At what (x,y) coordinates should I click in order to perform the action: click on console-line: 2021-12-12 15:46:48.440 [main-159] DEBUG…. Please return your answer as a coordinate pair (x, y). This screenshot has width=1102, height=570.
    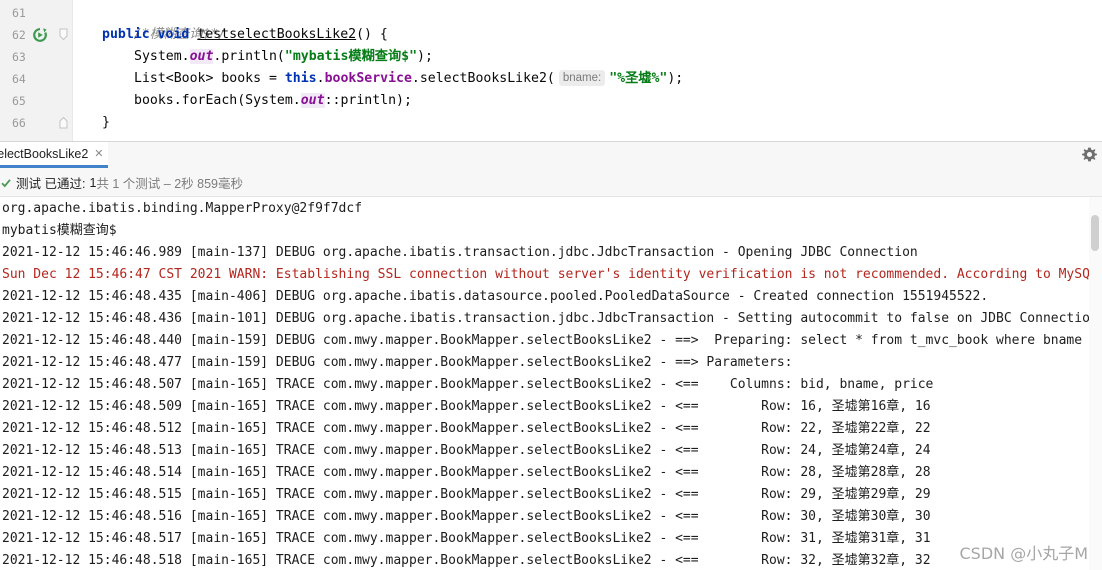
    Looking at the image, I should click on (545, 340).